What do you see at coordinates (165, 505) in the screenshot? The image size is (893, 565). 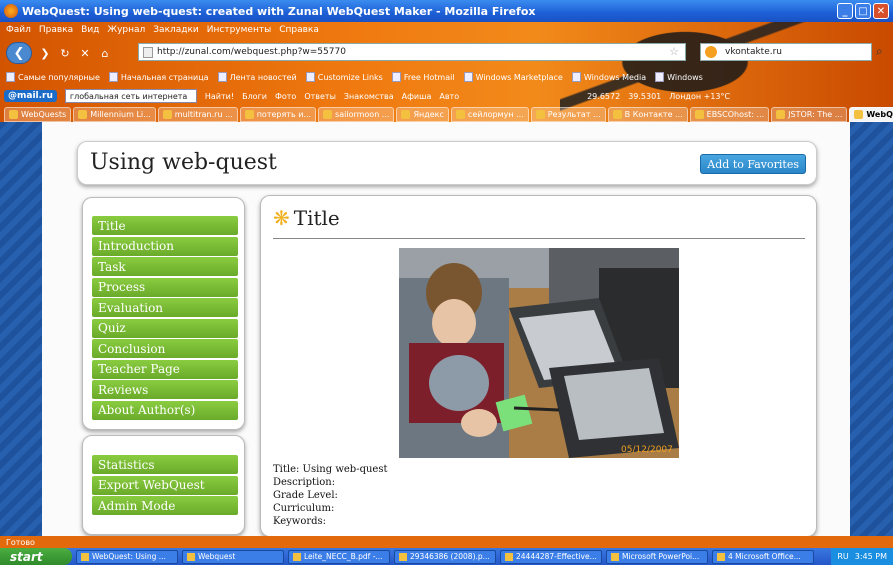 I see `nav-item-admin-mode: Admin Mode` at bounding box center [165, 505].